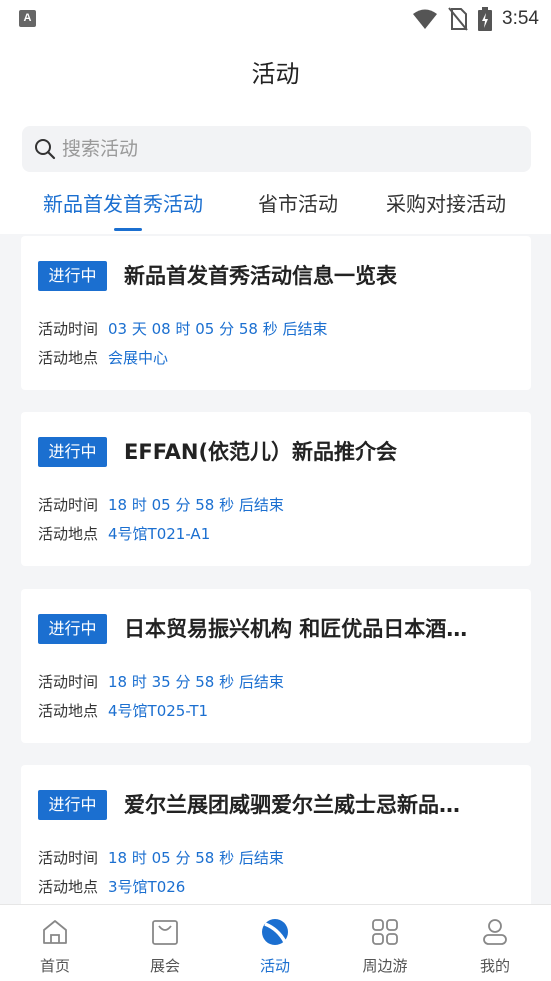  I want to click on time-value: 03 天 08 时 05 分 58 秒 后结束, so click(218, 329).